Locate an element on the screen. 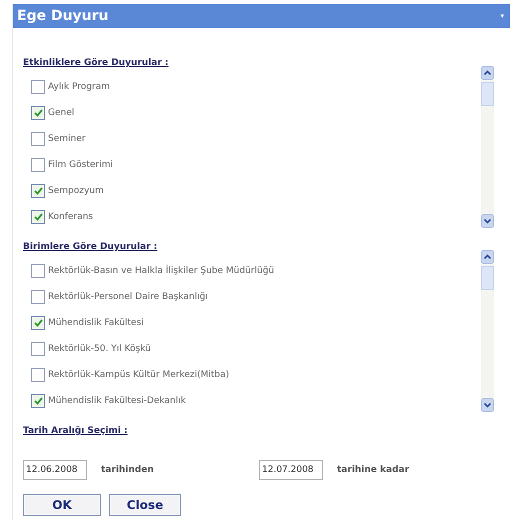 This screenshot has width=524, height=520. section-heading: Etkinliklere Göre Duyurular : is located at coordinates (96, 63).